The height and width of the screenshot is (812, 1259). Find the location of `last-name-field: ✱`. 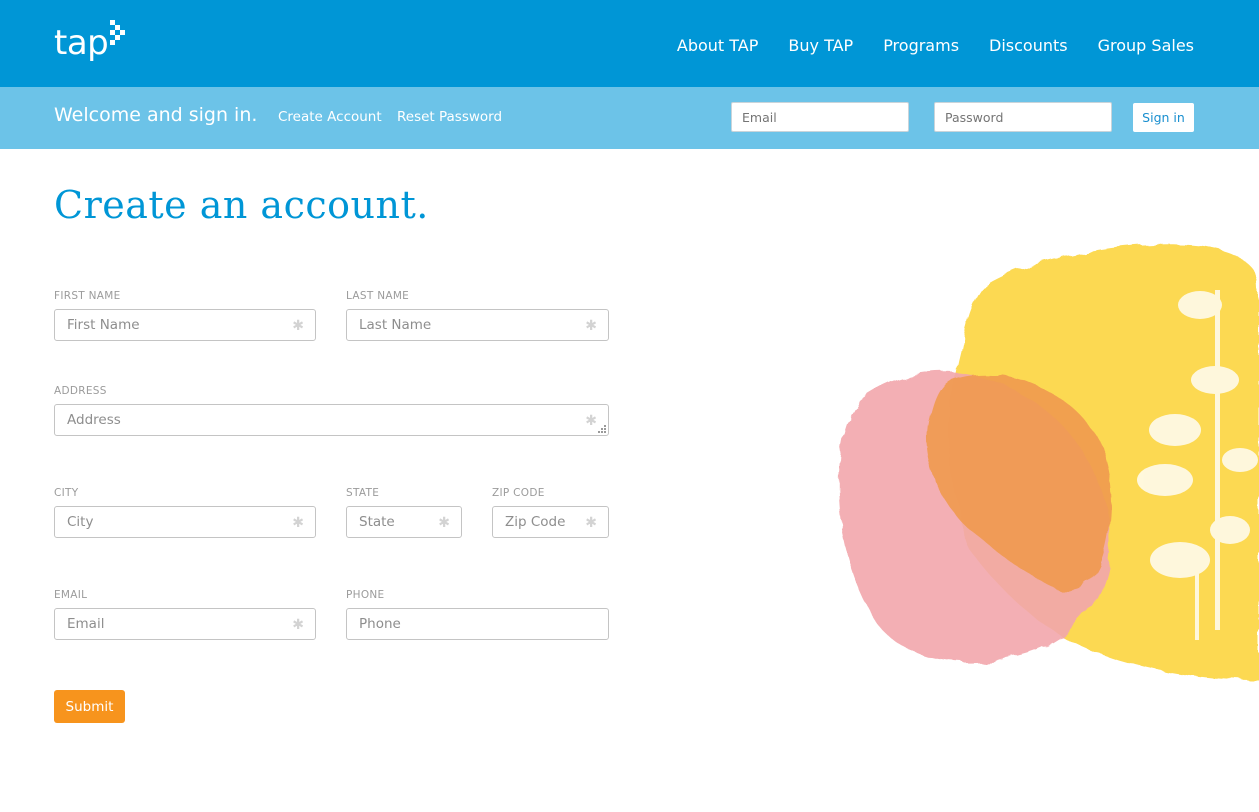

last-name-field: ✱ is located at coordinates (477, 325).